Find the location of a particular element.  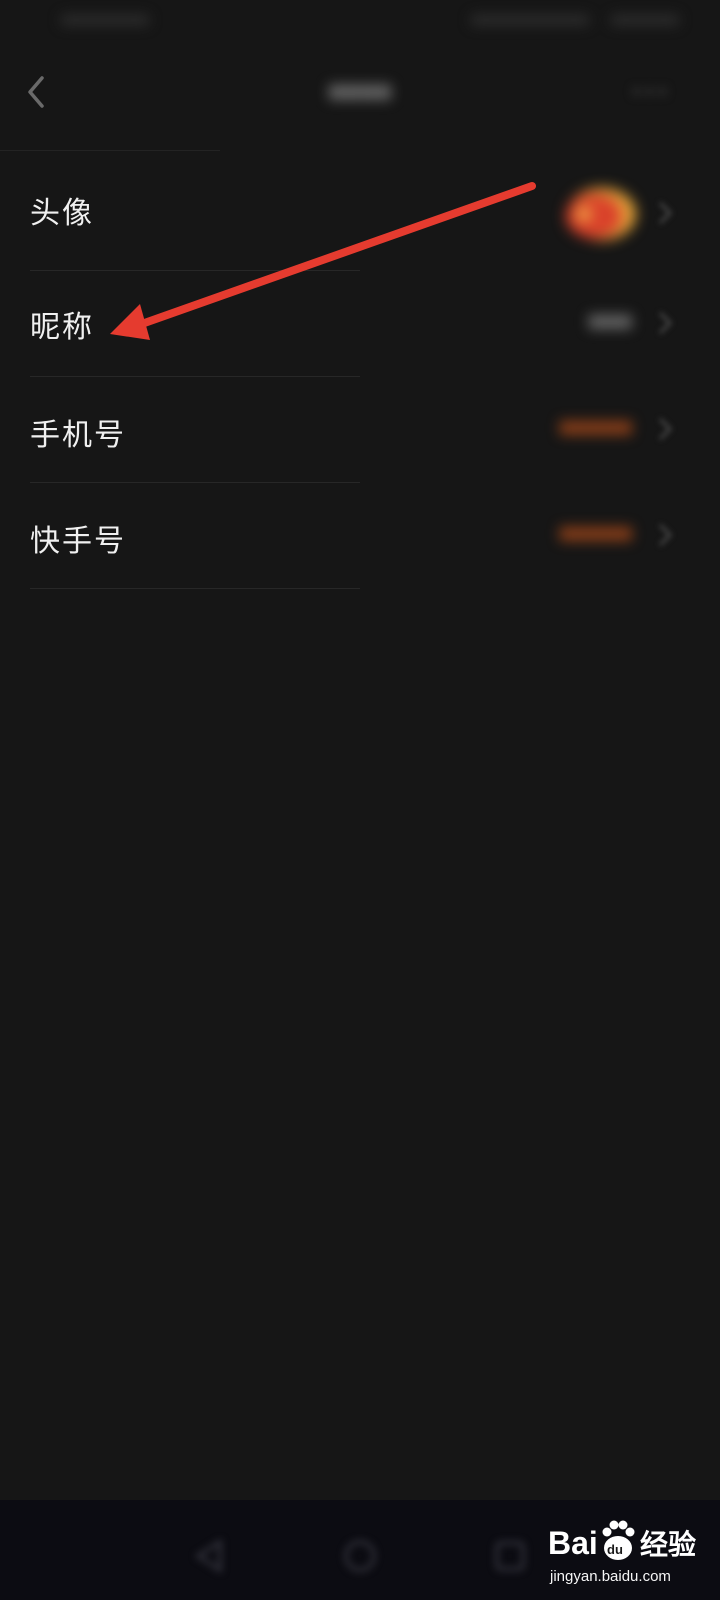

navigation-bar: ■■■■ is located at coordinates (360, 95).